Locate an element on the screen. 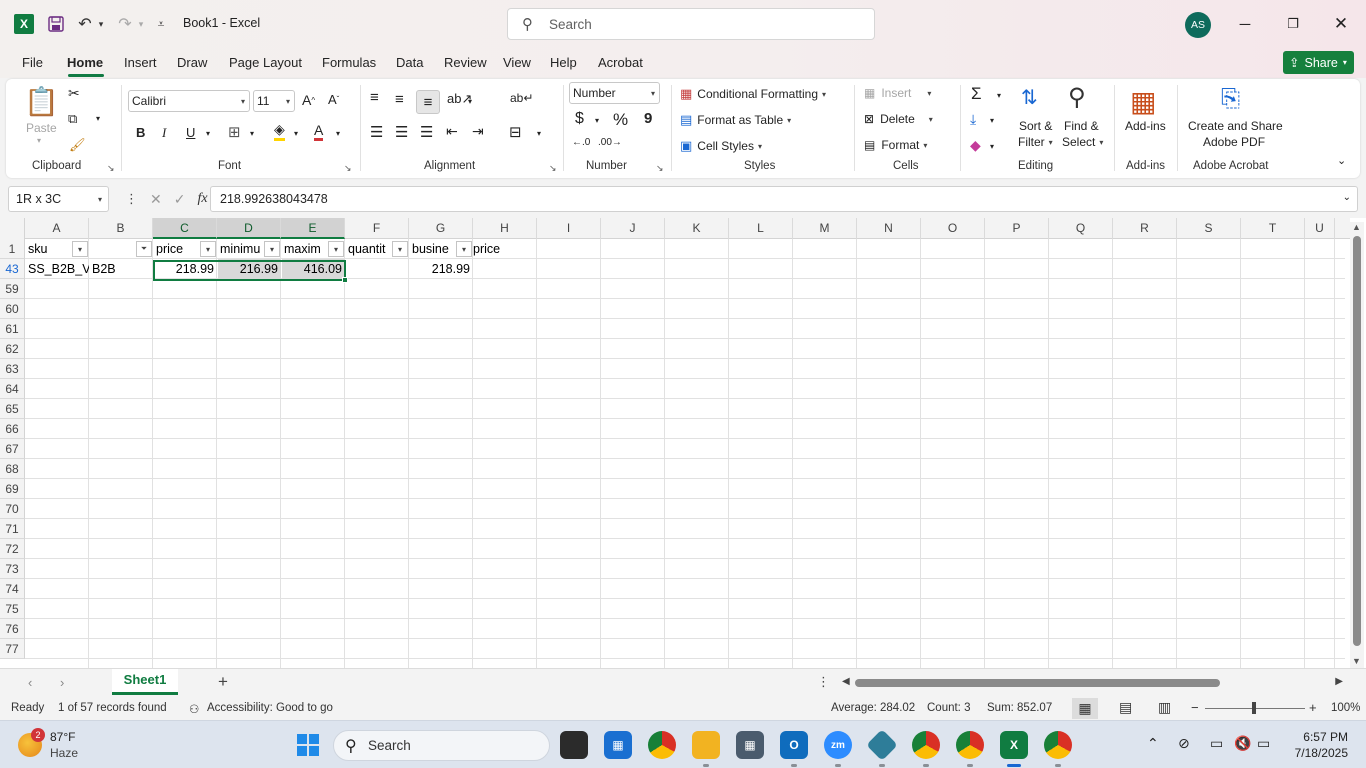  number-format-select: Number ▾ is located at coordinates (614, 93).